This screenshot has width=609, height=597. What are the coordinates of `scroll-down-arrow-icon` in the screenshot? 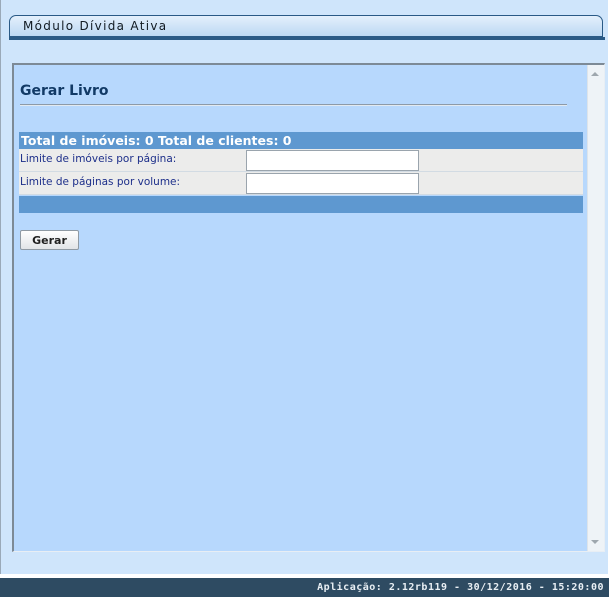 It's located at (595, 542).